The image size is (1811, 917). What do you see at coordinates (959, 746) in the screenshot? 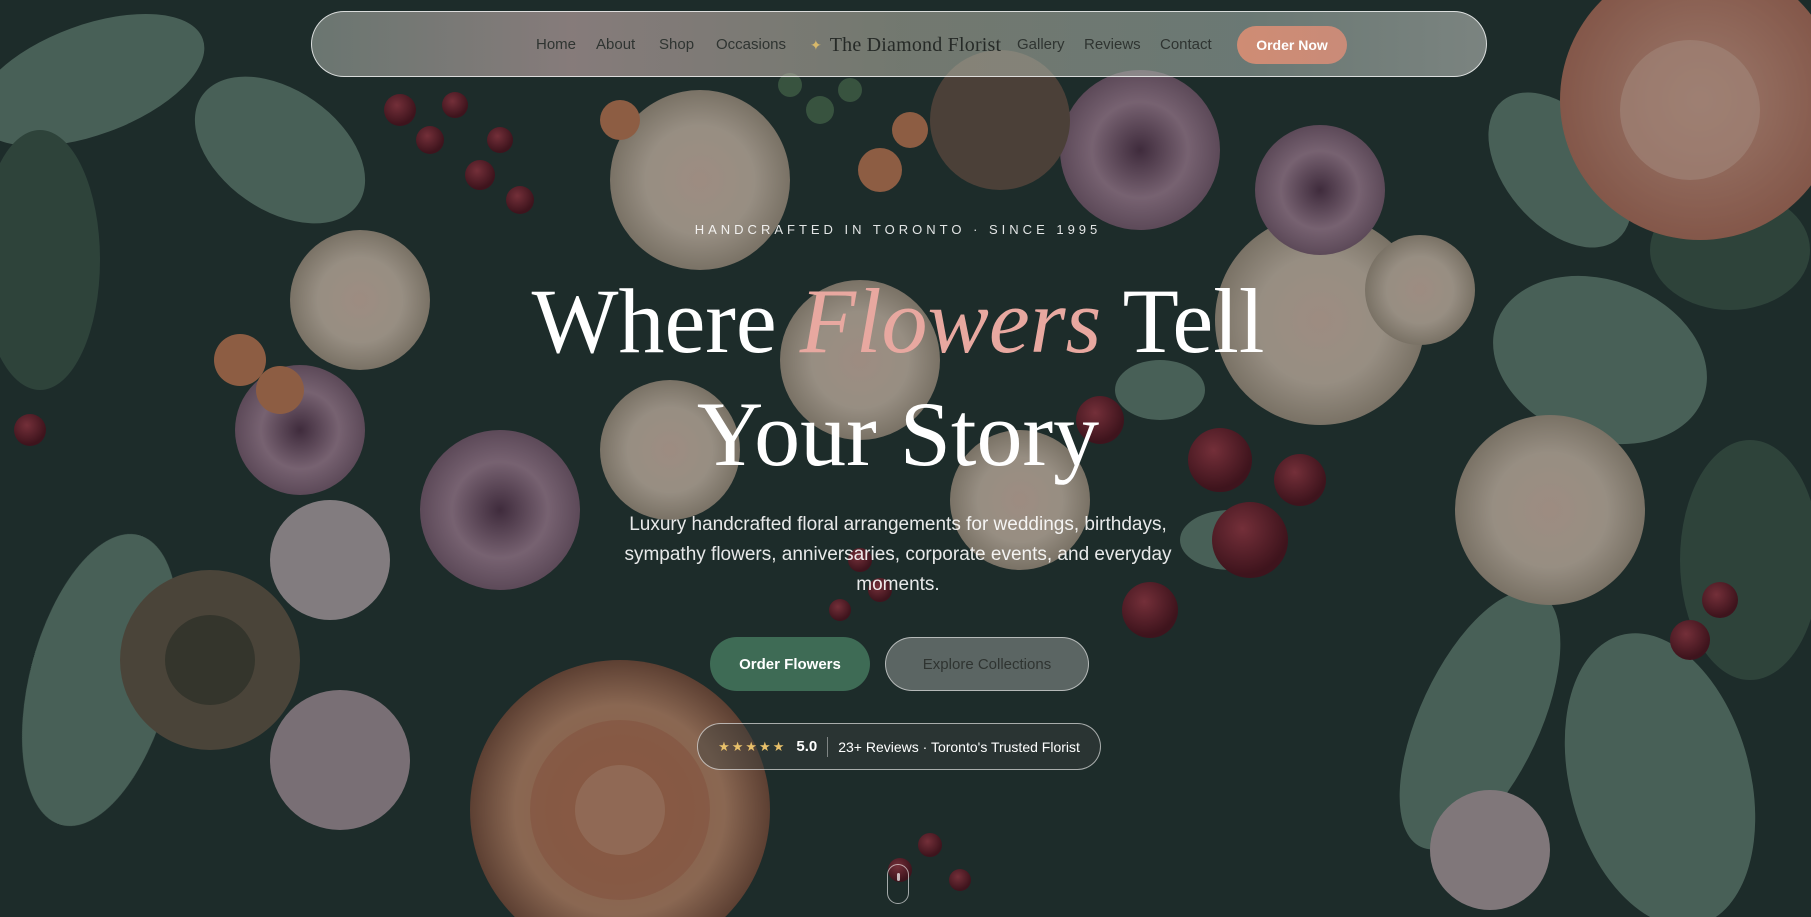
I see `rating-reviews-text: 23+ Reviews · Toronto's Trusted Florist` at bounding box center [959, 746].